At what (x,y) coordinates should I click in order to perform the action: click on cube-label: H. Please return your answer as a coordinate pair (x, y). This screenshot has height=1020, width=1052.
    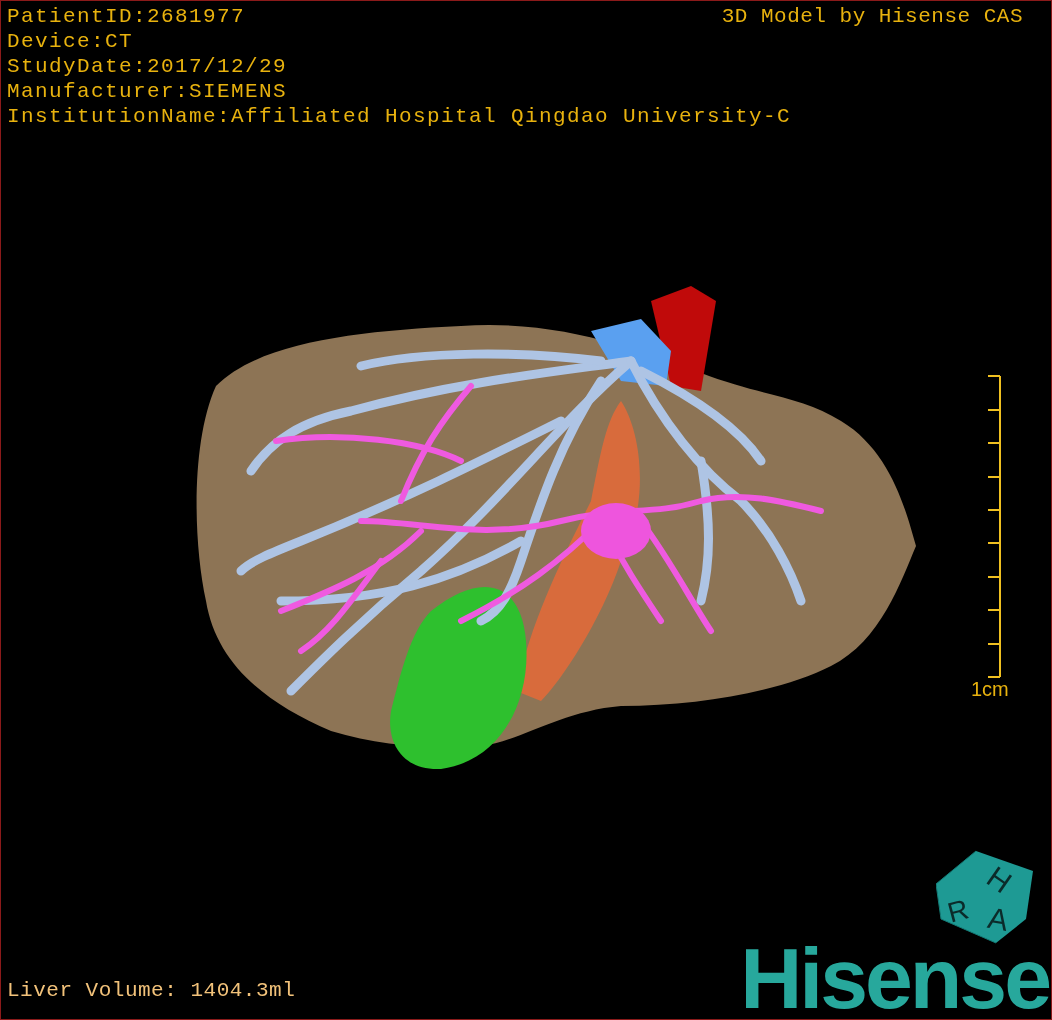
    Looking at the image, I should click on (999, 880).